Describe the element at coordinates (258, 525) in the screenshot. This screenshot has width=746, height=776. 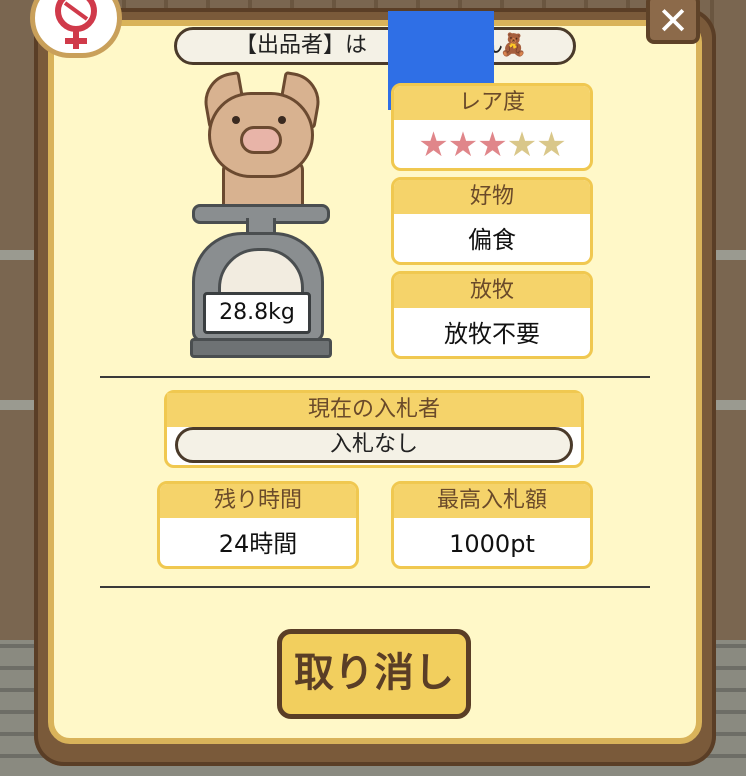
I see `time-left-box: 残り時間 24時間` at that location.